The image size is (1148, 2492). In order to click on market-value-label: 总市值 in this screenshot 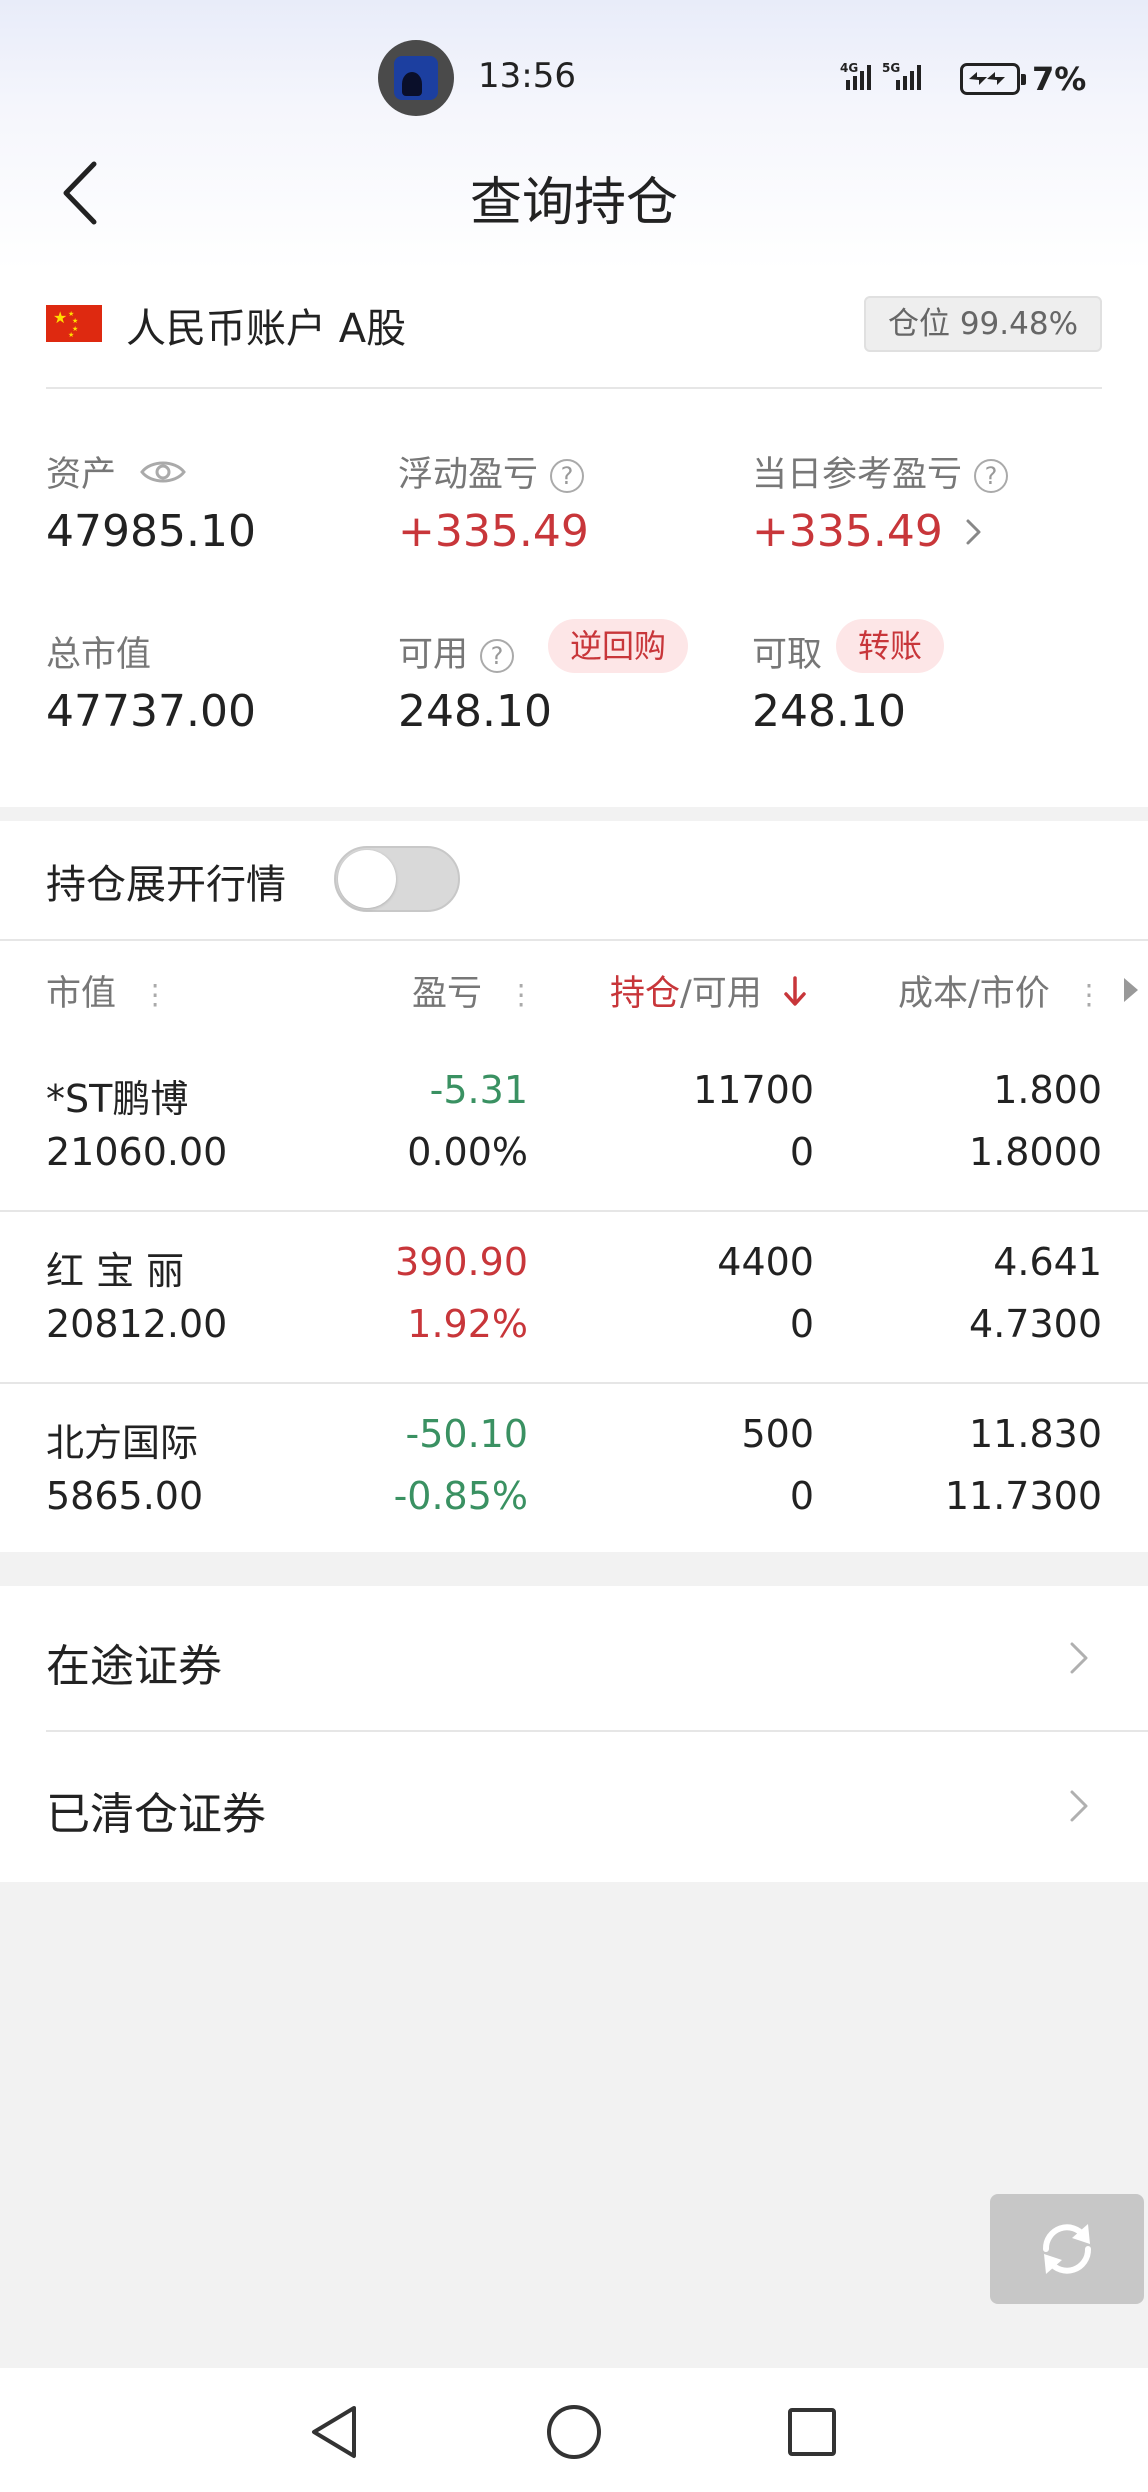, I will do `click(99, 655)`.